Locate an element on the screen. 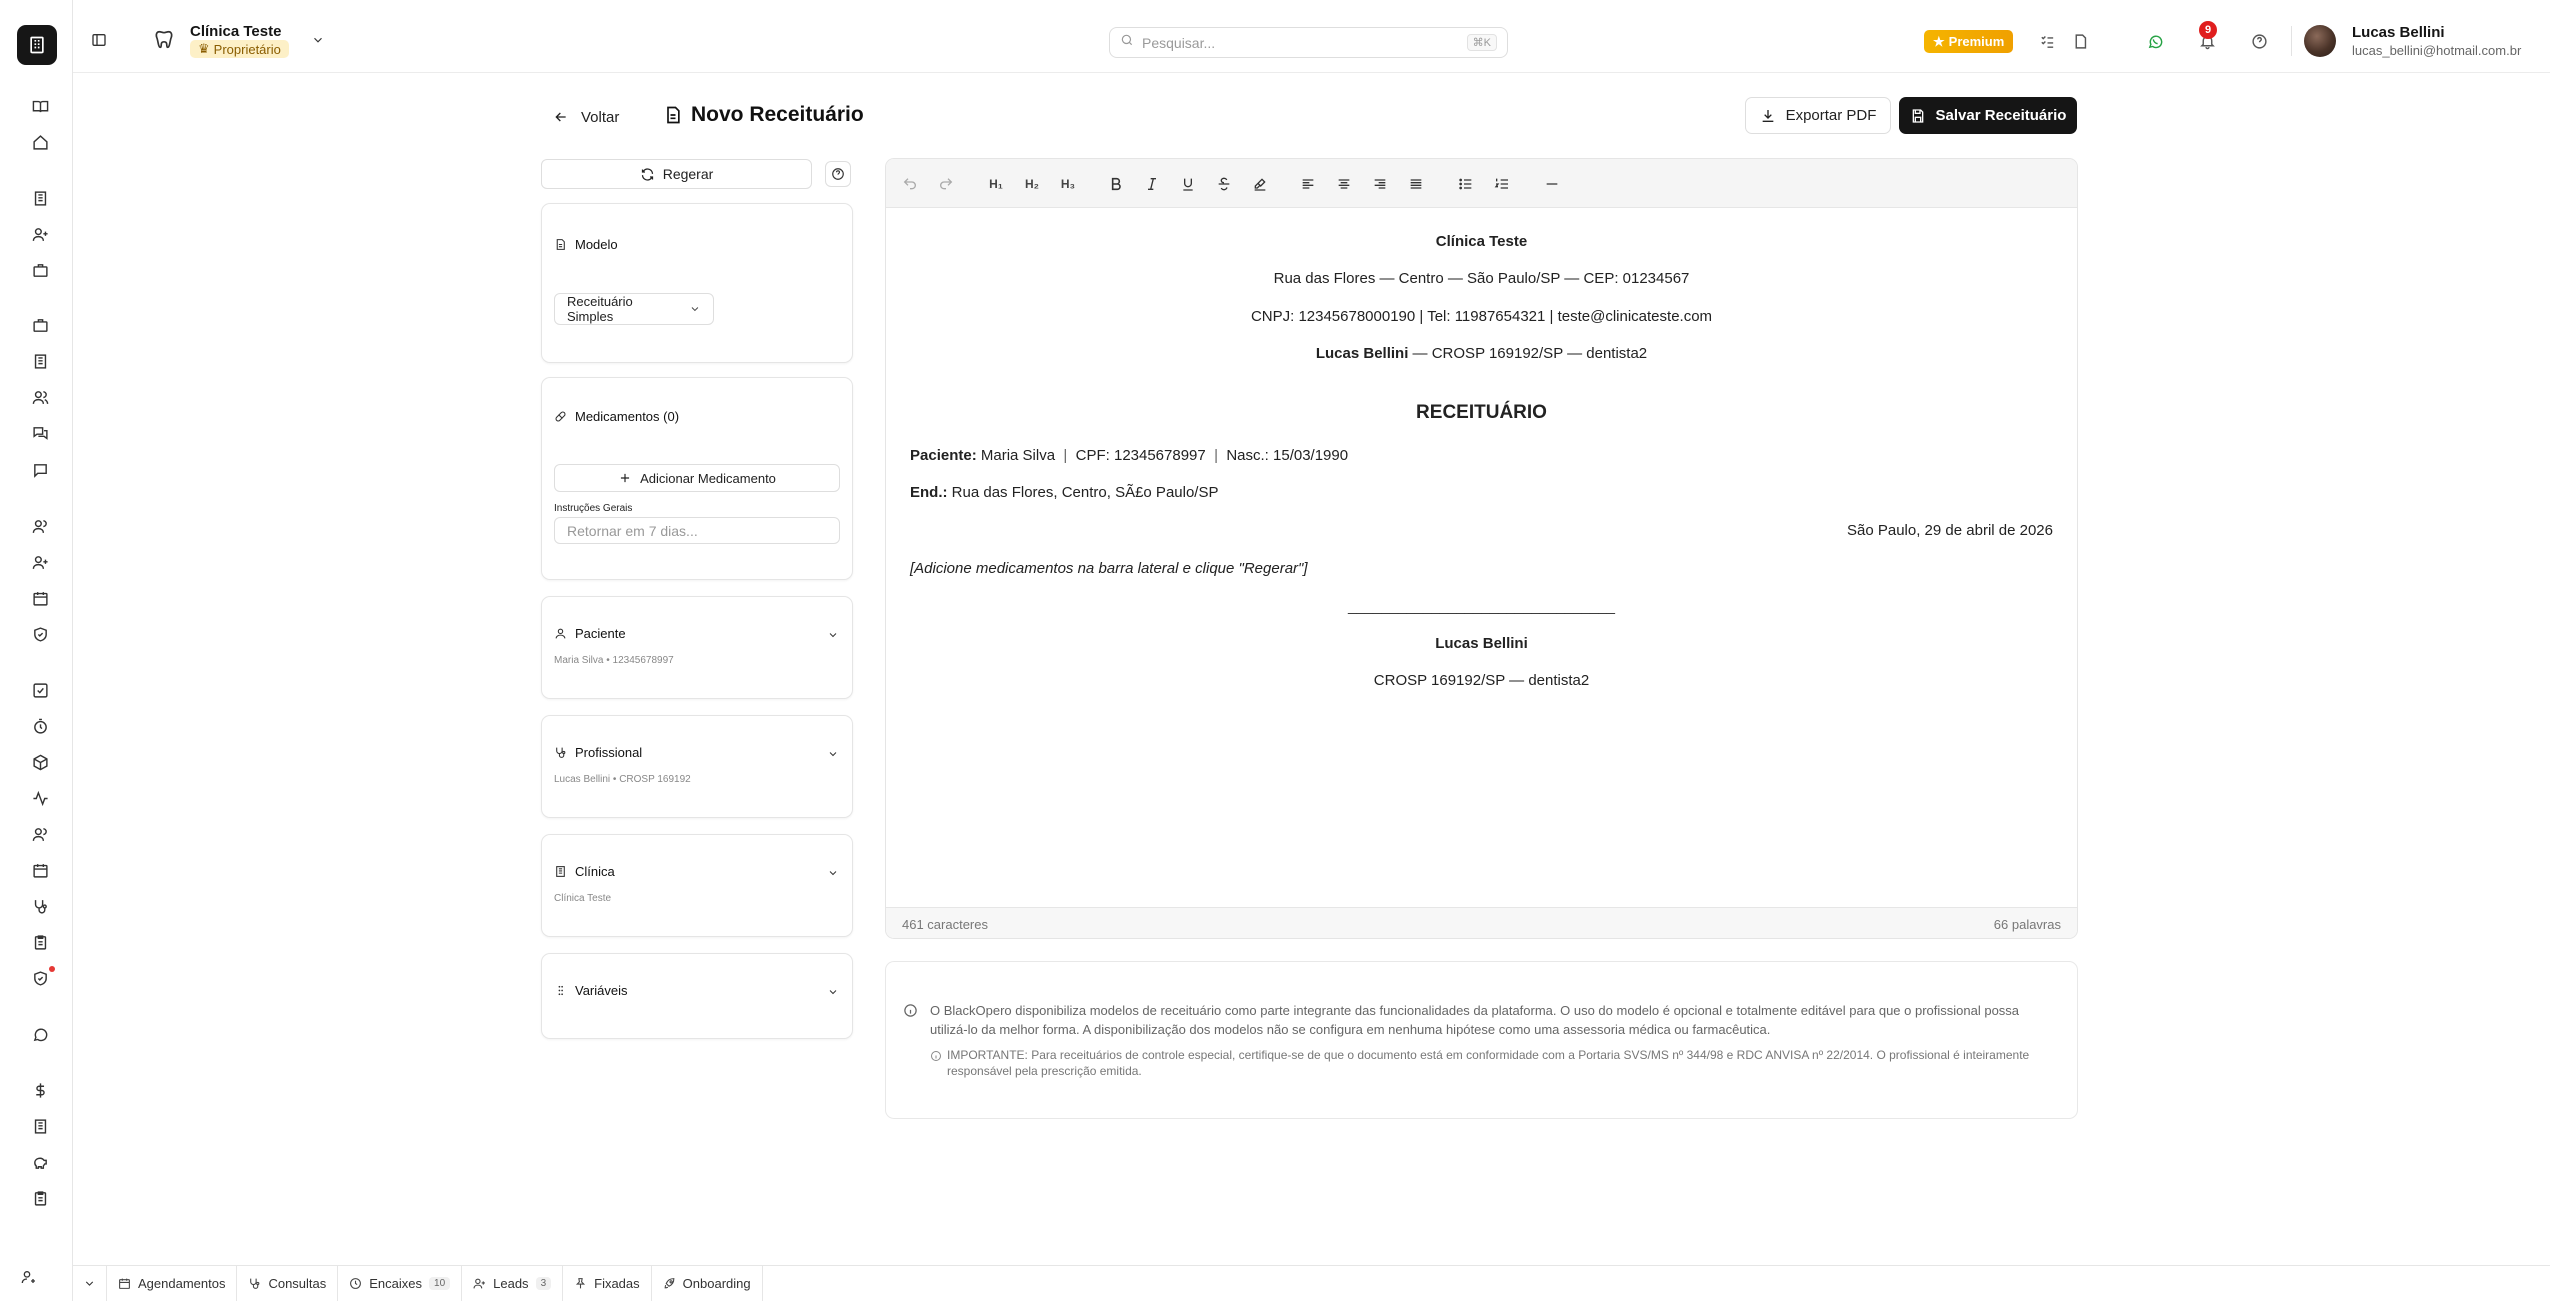 The image size is (2550, 1301). message-icon is located at coordinates (40, 470).